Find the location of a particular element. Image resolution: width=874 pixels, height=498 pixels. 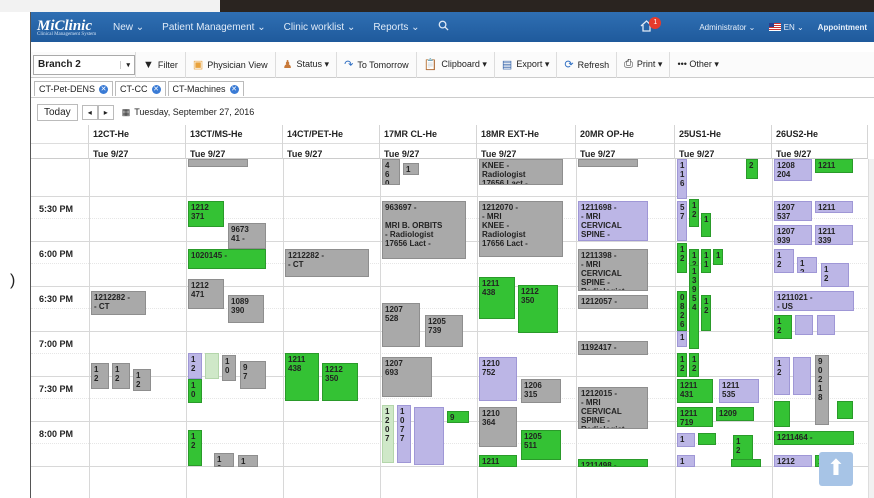

appointment-block: 1020145 - is located at coordinates (227, 259).